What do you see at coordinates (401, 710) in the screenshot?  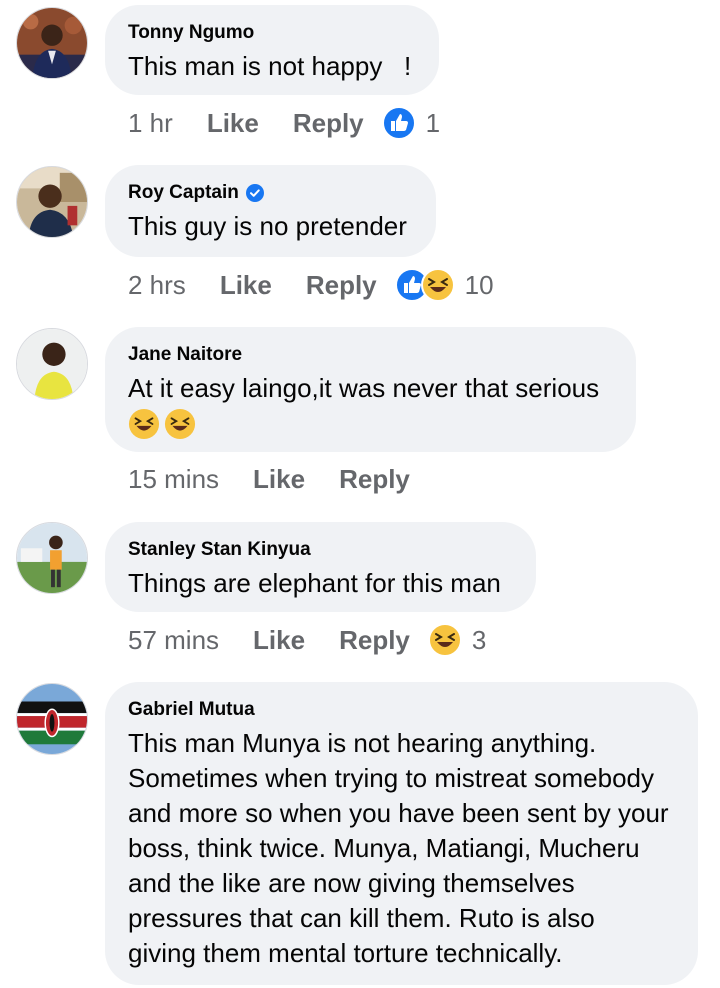 I see `author-name: Gabriel Mutua` at bounding box center [401, 710].